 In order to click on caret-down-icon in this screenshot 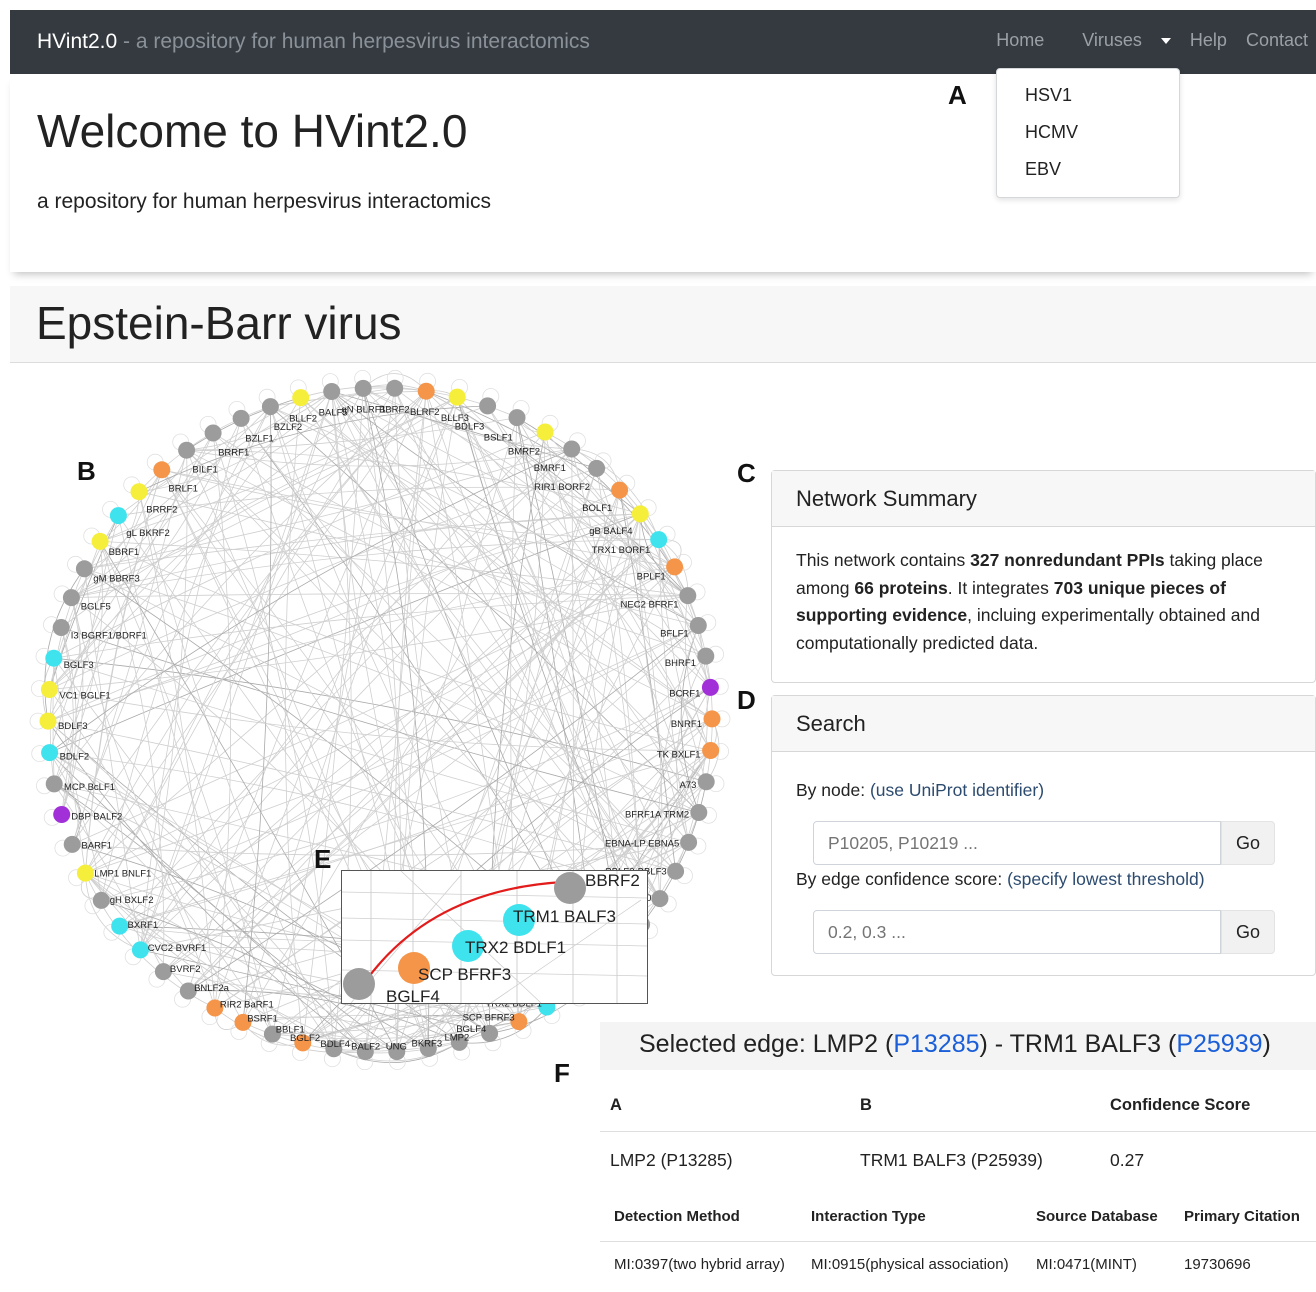, I will do `click(1165, 41)`.